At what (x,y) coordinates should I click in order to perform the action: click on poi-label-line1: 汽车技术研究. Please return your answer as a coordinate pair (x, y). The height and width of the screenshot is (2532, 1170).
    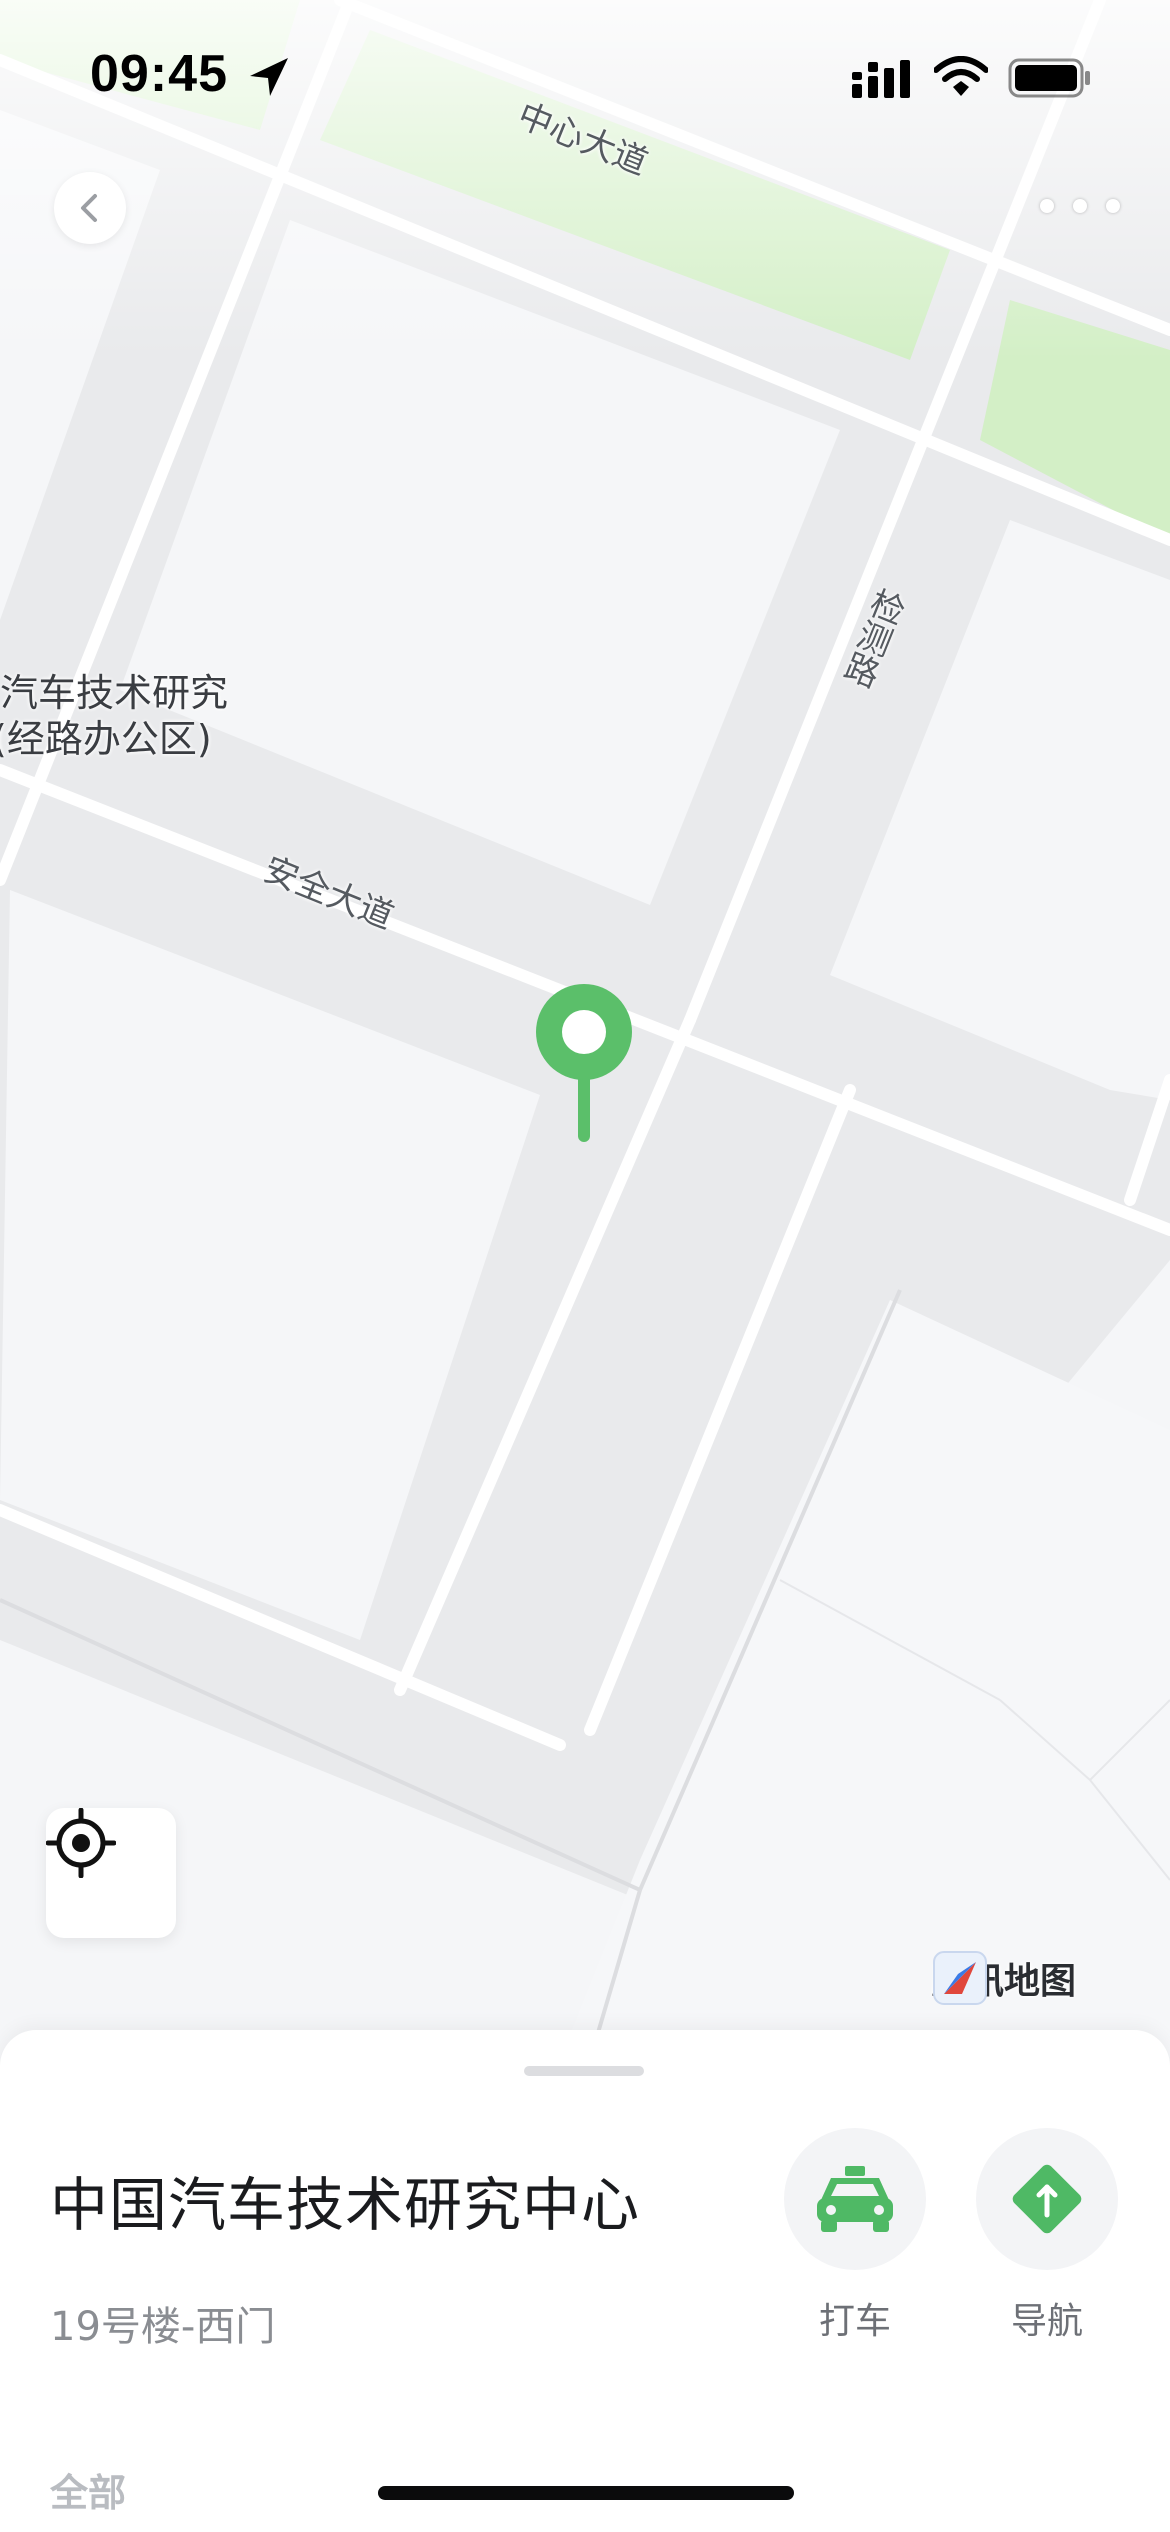
    Looking at the image, I should click on (114, 693).